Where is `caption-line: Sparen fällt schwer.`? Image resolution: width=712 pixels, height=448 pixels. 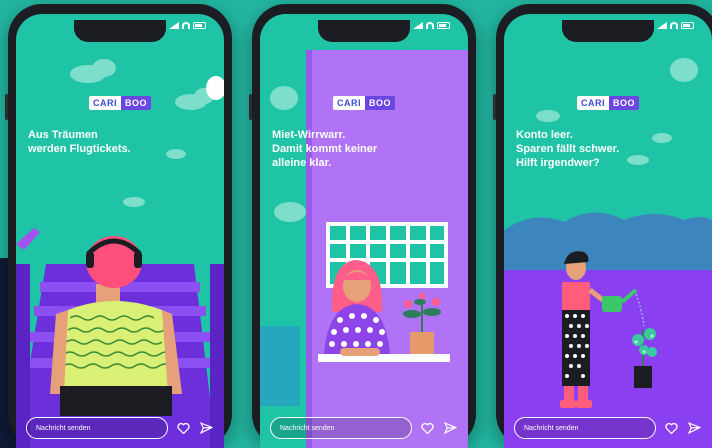 caption-line: Sparen fällt schwer. is located at coordinates (568, 149).